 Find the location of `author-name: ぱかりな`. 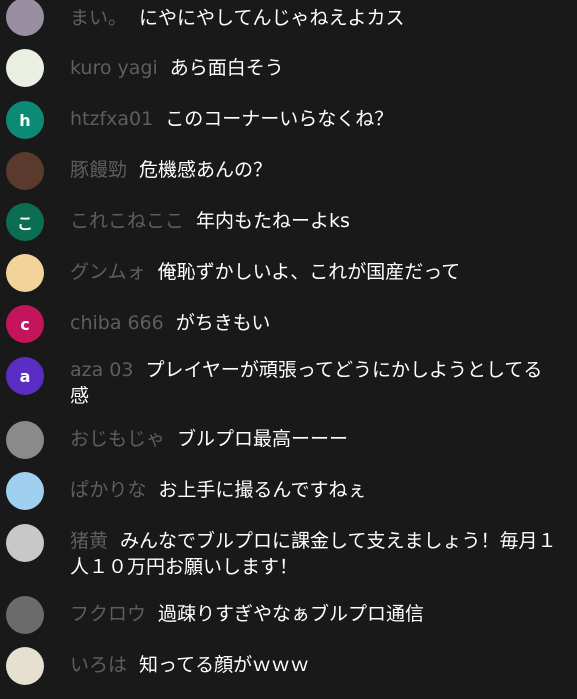

author-name: ぱかりな is located at coordinates (108, 490).